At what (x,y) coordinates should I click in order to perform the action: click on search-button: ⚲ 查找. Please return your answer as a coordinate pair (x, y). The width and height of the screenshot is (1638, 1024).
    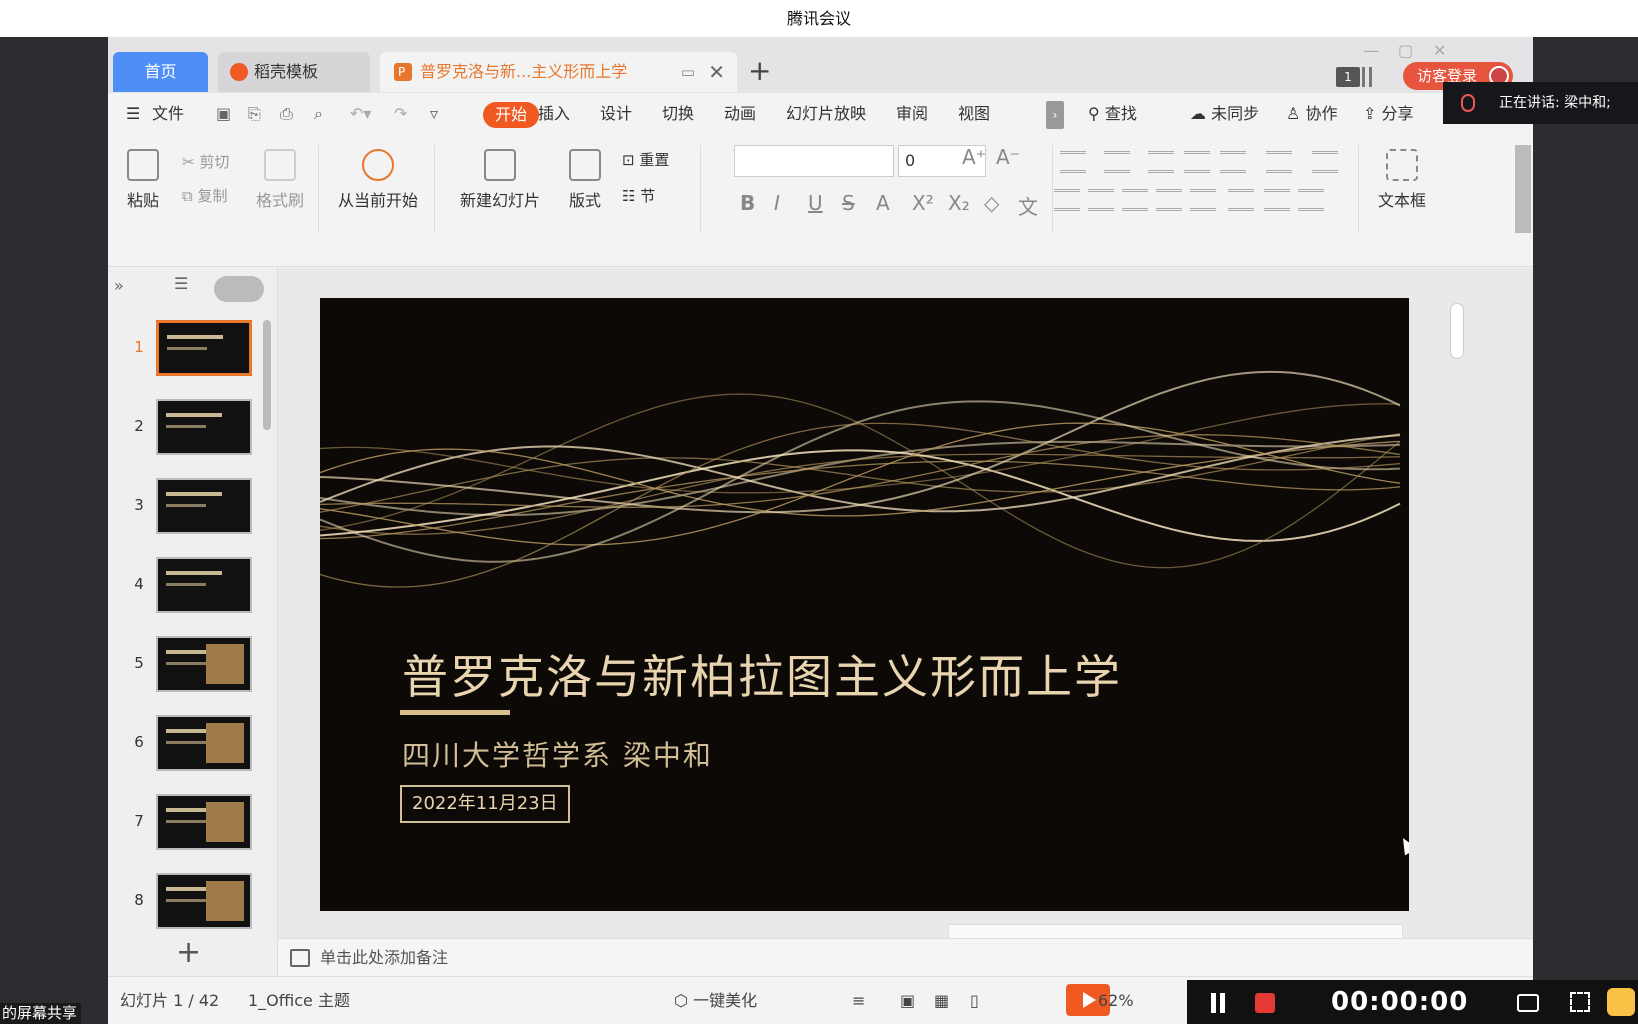
    Looking at the image, I should click on (1112, 114).